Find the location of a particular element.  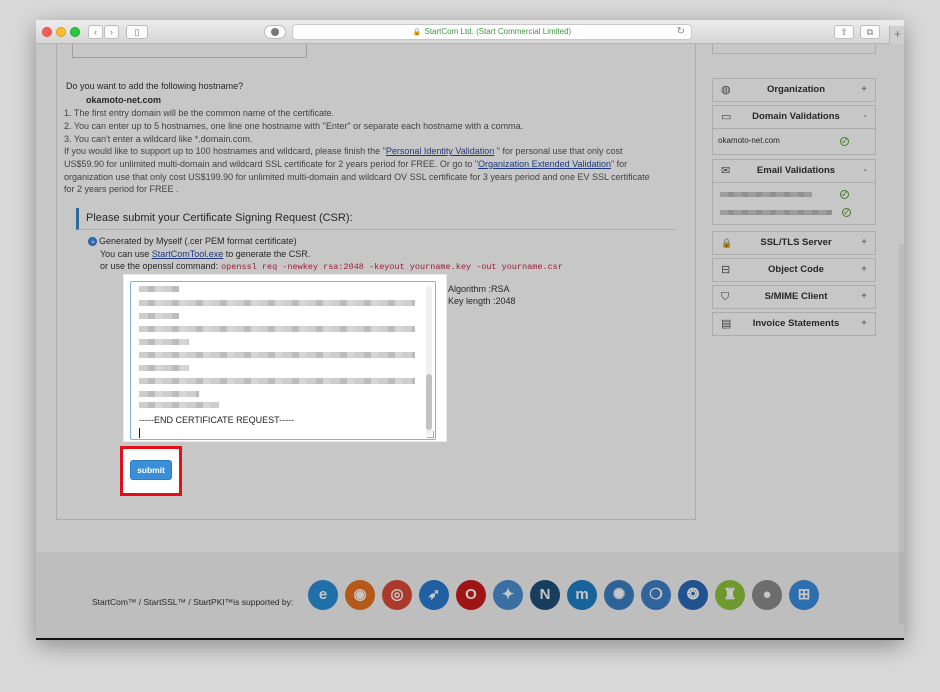

flock-icon: ❍ is located at coordinates (656, 595).